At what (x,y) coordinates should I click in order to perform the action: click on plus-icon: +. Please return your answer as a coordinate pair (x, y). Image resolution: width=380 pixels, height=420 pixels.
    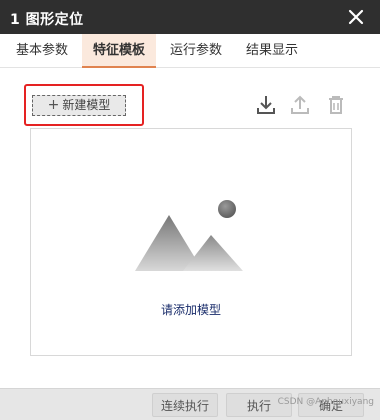
    Looking at the image, I should click on (53, 105).